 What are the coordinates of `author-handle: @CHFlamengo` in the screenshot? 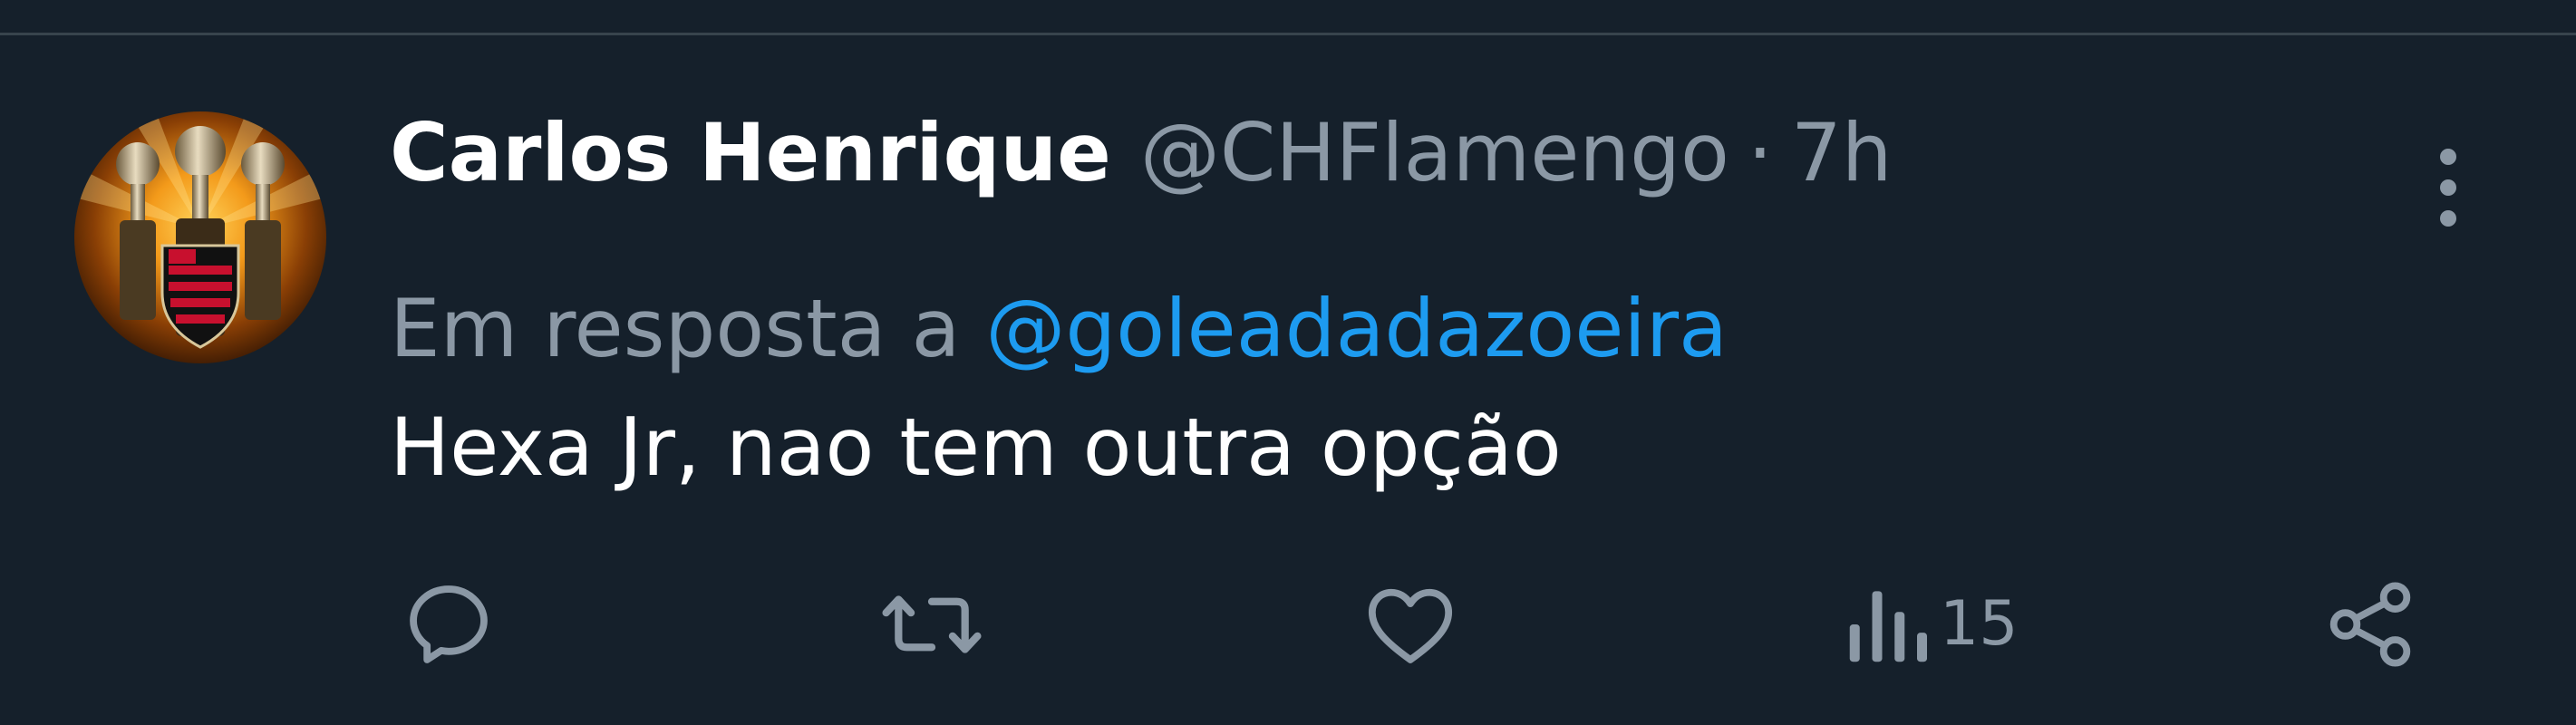 It's located at (1434, 153).